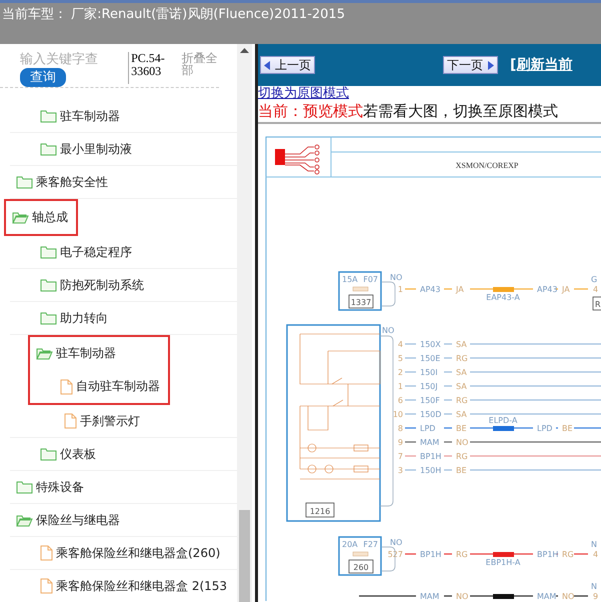 This screenshot has height=602, width=601. What do you see at coordinates (118, 386) in the screenshot?
I see `tree-item-label: 自动驻车制动器` at bounding box center [118, 386].